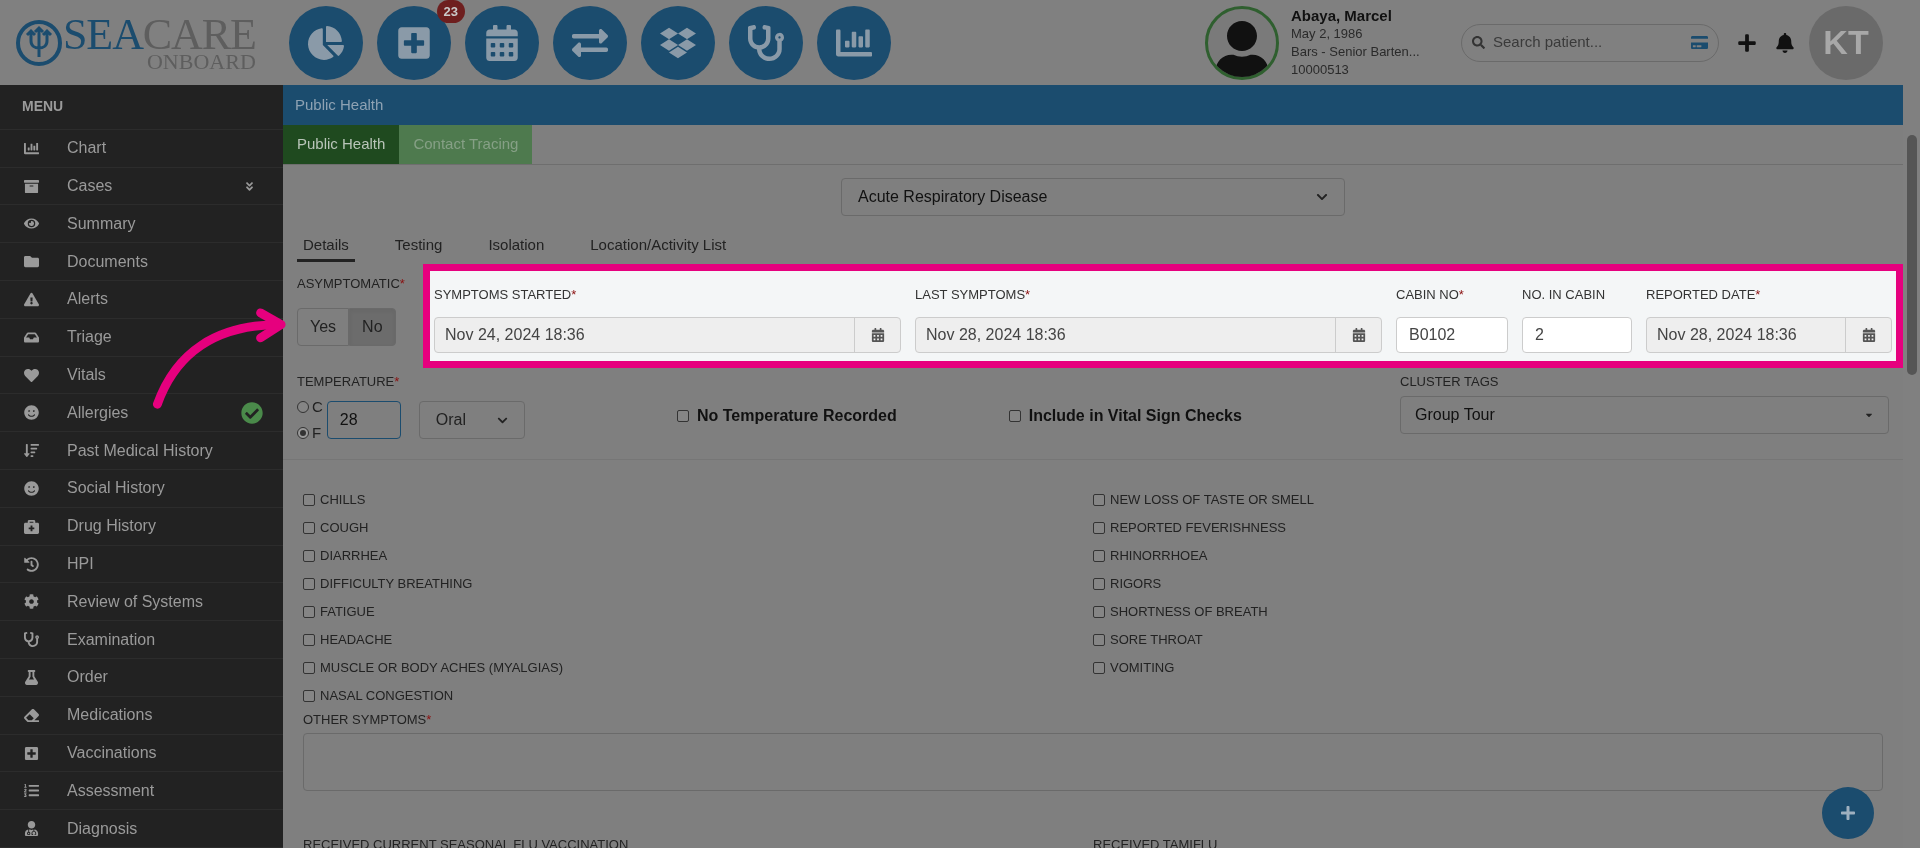  Describe the element at coordinates (1478, 42) in the screenshot. I see `search-icon` at that location.